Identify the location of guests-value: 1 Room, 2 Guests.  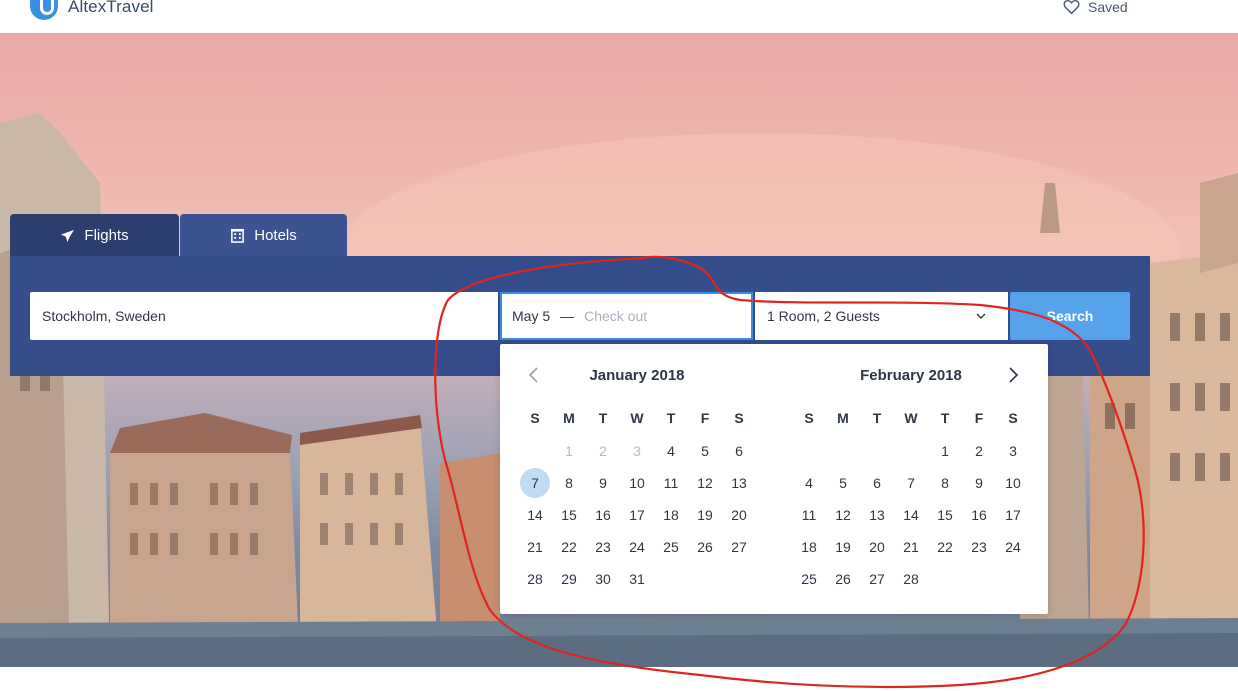
(823, 316).